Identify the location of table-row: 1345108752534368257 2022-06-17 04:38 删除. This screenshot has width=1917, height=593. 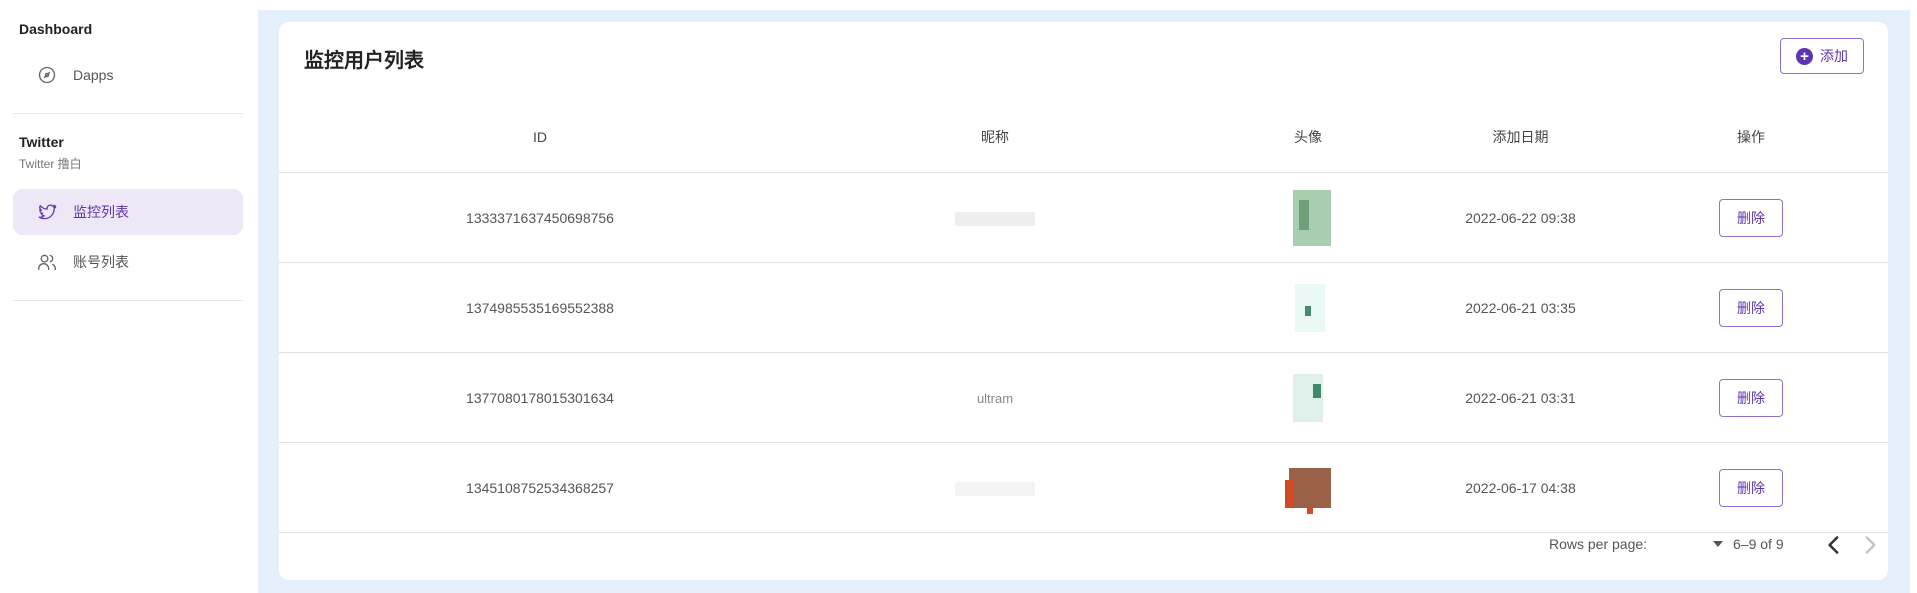
(1083, 487).